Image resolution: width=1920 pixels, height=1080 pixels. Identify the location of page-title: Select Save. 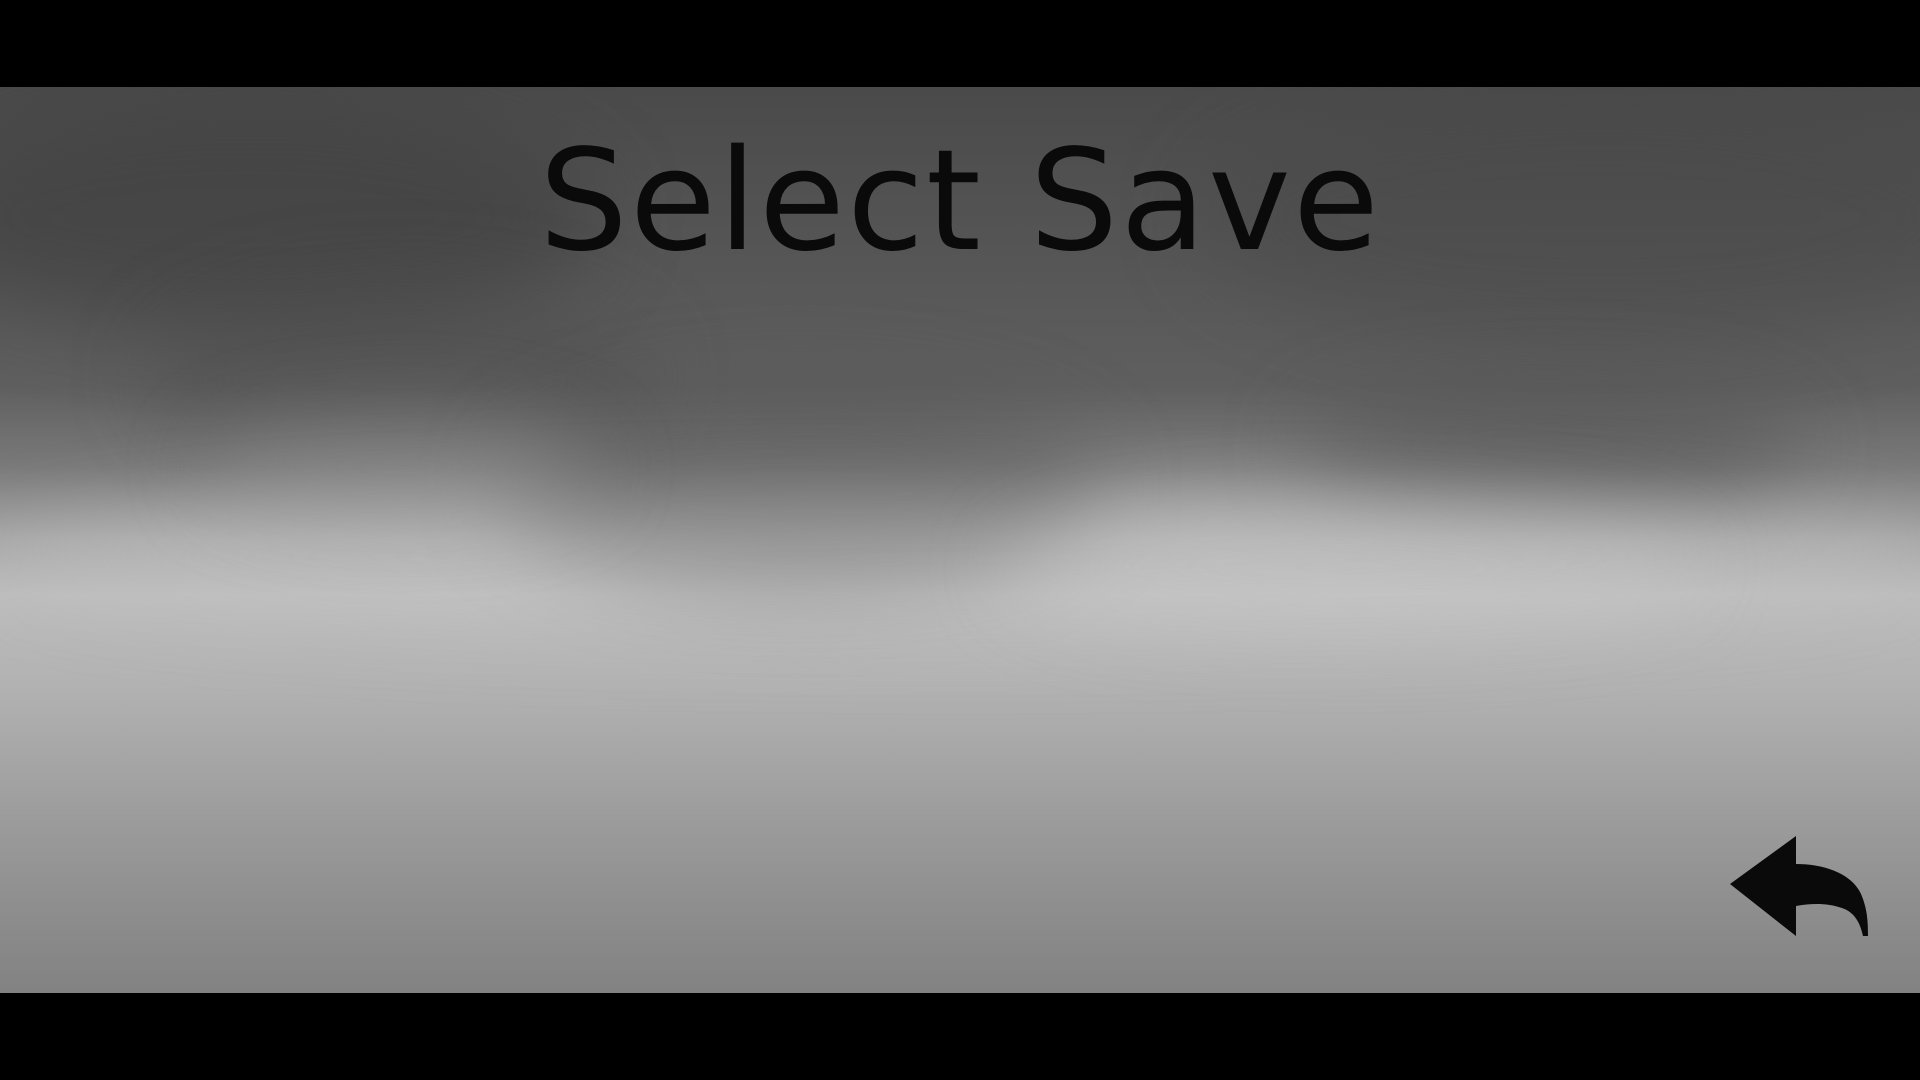
(960, 201).